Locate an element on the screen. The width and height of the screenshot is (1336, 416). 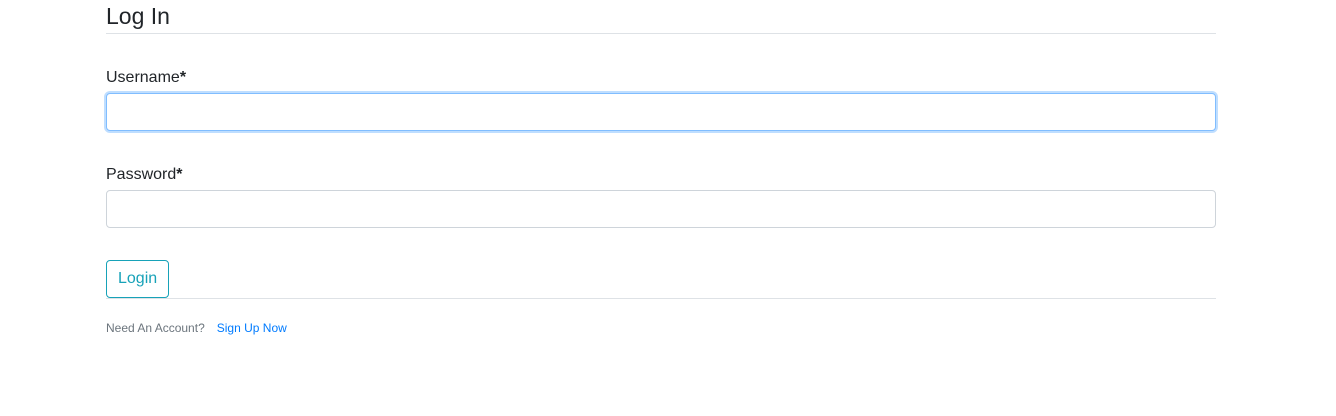
username-label-text: Username is located at coordinates (143, 77).